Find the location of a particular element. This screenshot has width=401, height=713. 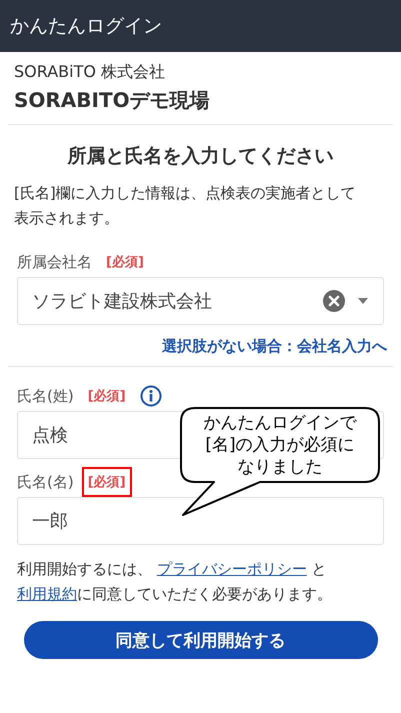

callout-text: かんたんログインで[名]の入力が必須になりました is located at coordinates (280, 445).